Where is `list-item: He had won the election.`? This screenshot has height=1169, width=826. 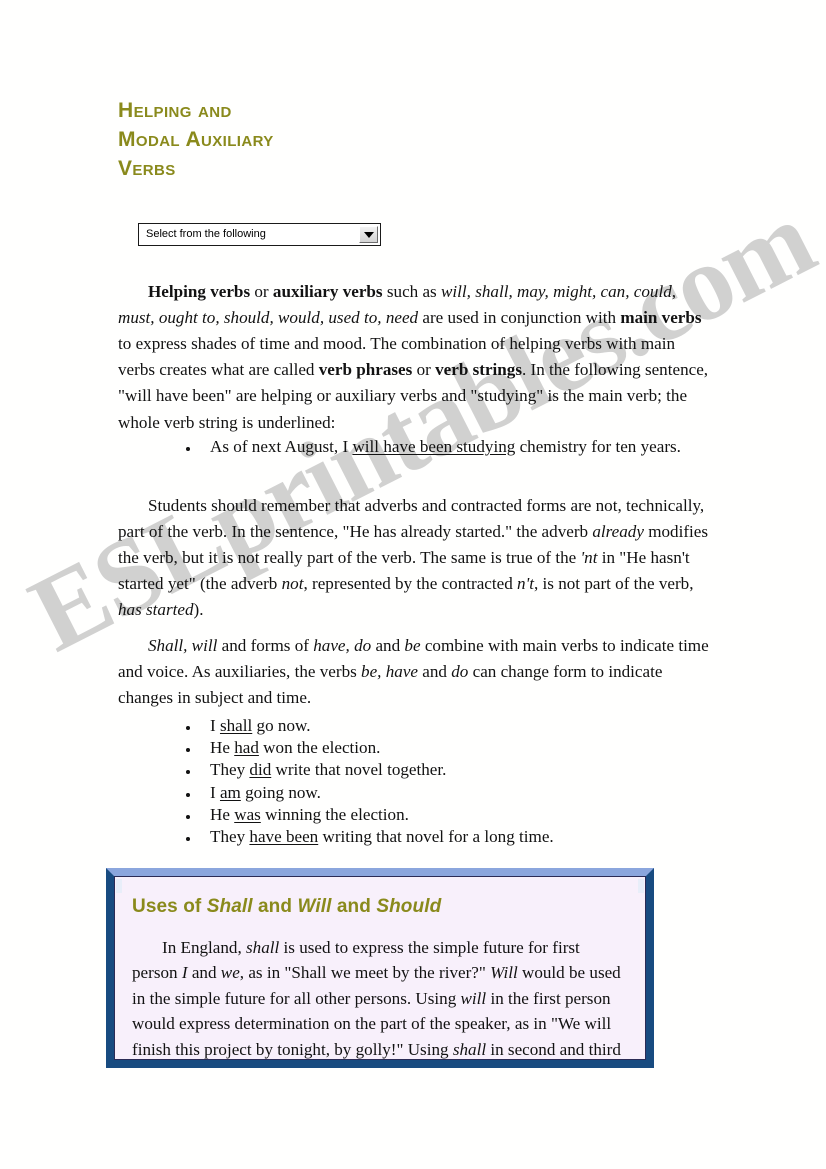
list-item: He had won the election. is located at coordinates (440, 748).